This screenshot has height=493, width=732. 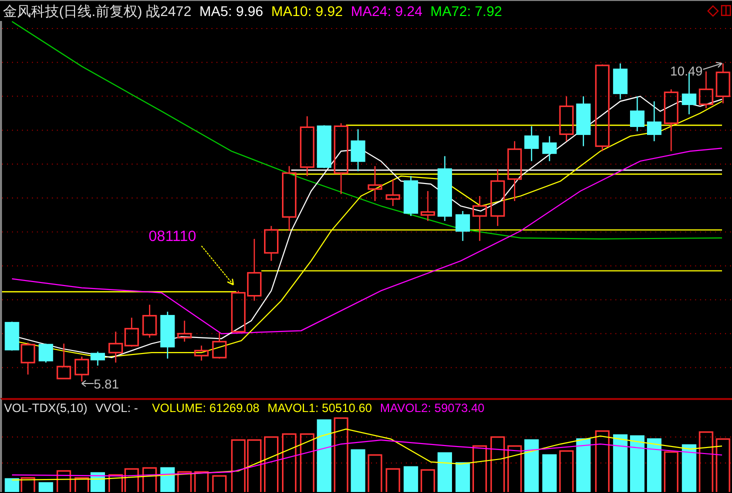 What do you see at coordinates (231, 11) in the screenshot?
I see `moving-average-reading: MA5: 9.96` at bounding box center [231, 11].